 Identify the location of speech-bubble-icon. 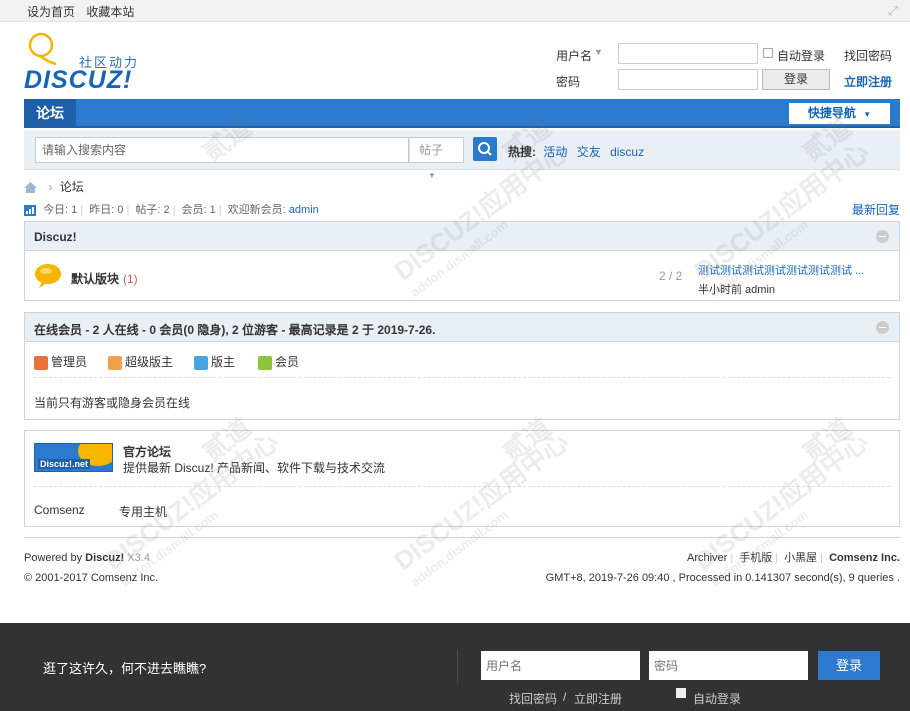
(42, 49).